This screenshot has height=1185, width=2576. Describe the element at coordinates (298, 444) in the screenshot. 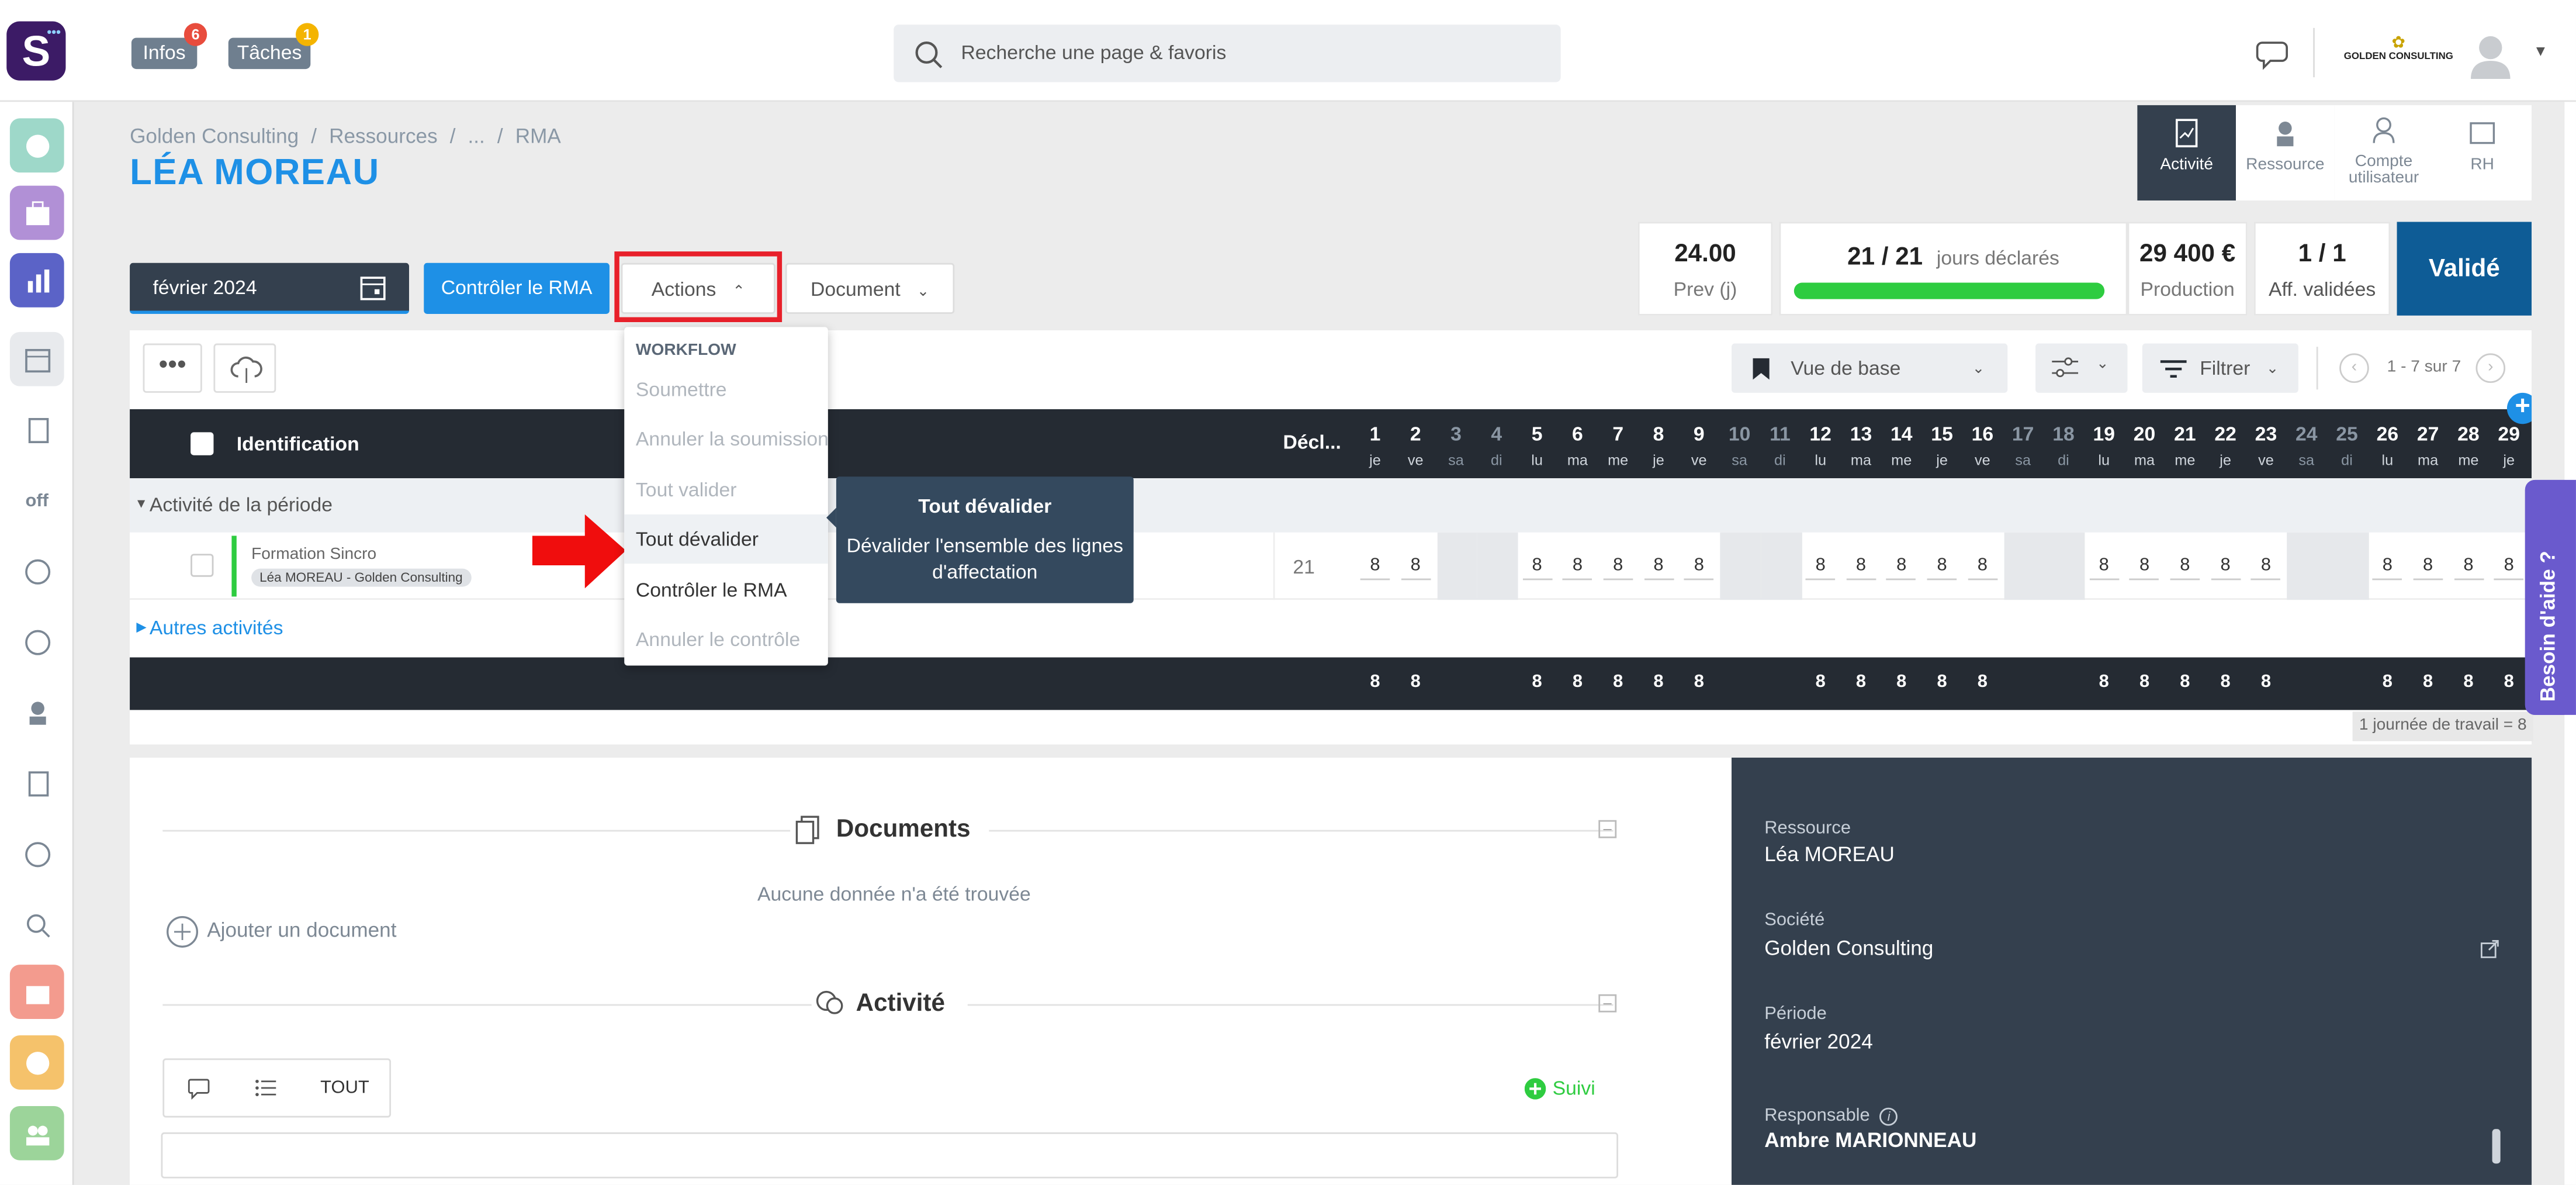

I see `col-identification: Identification` at that location.